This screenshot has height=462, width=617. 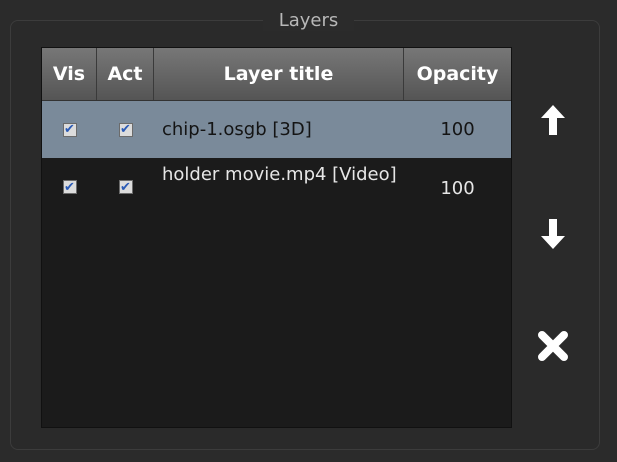 What do you see at coordinates (279, 186) in the screenshot?
I see `layer-title-cell: holder movie.mp4 [Video]` at bounding box center [279, 186].